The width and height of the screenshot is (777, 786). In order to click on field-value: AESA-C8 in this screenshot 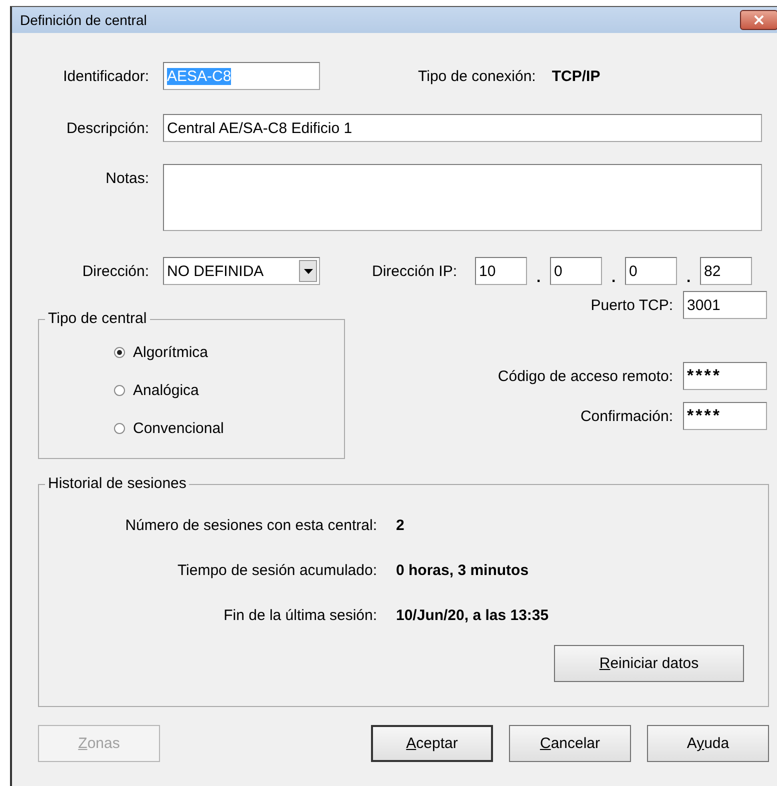, I will do `click(199, 76)`.